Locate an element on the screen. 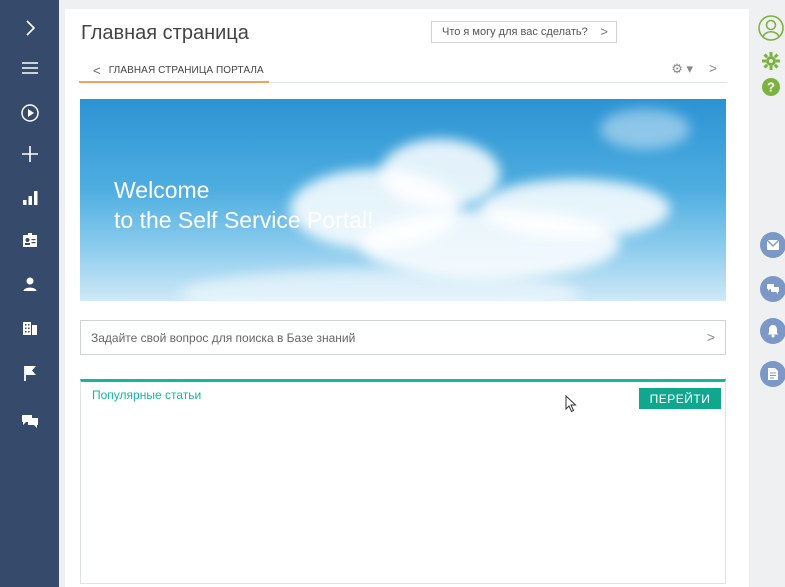 The image size is (785, 587). right-rail: ? is located at coordinates (768, 293).